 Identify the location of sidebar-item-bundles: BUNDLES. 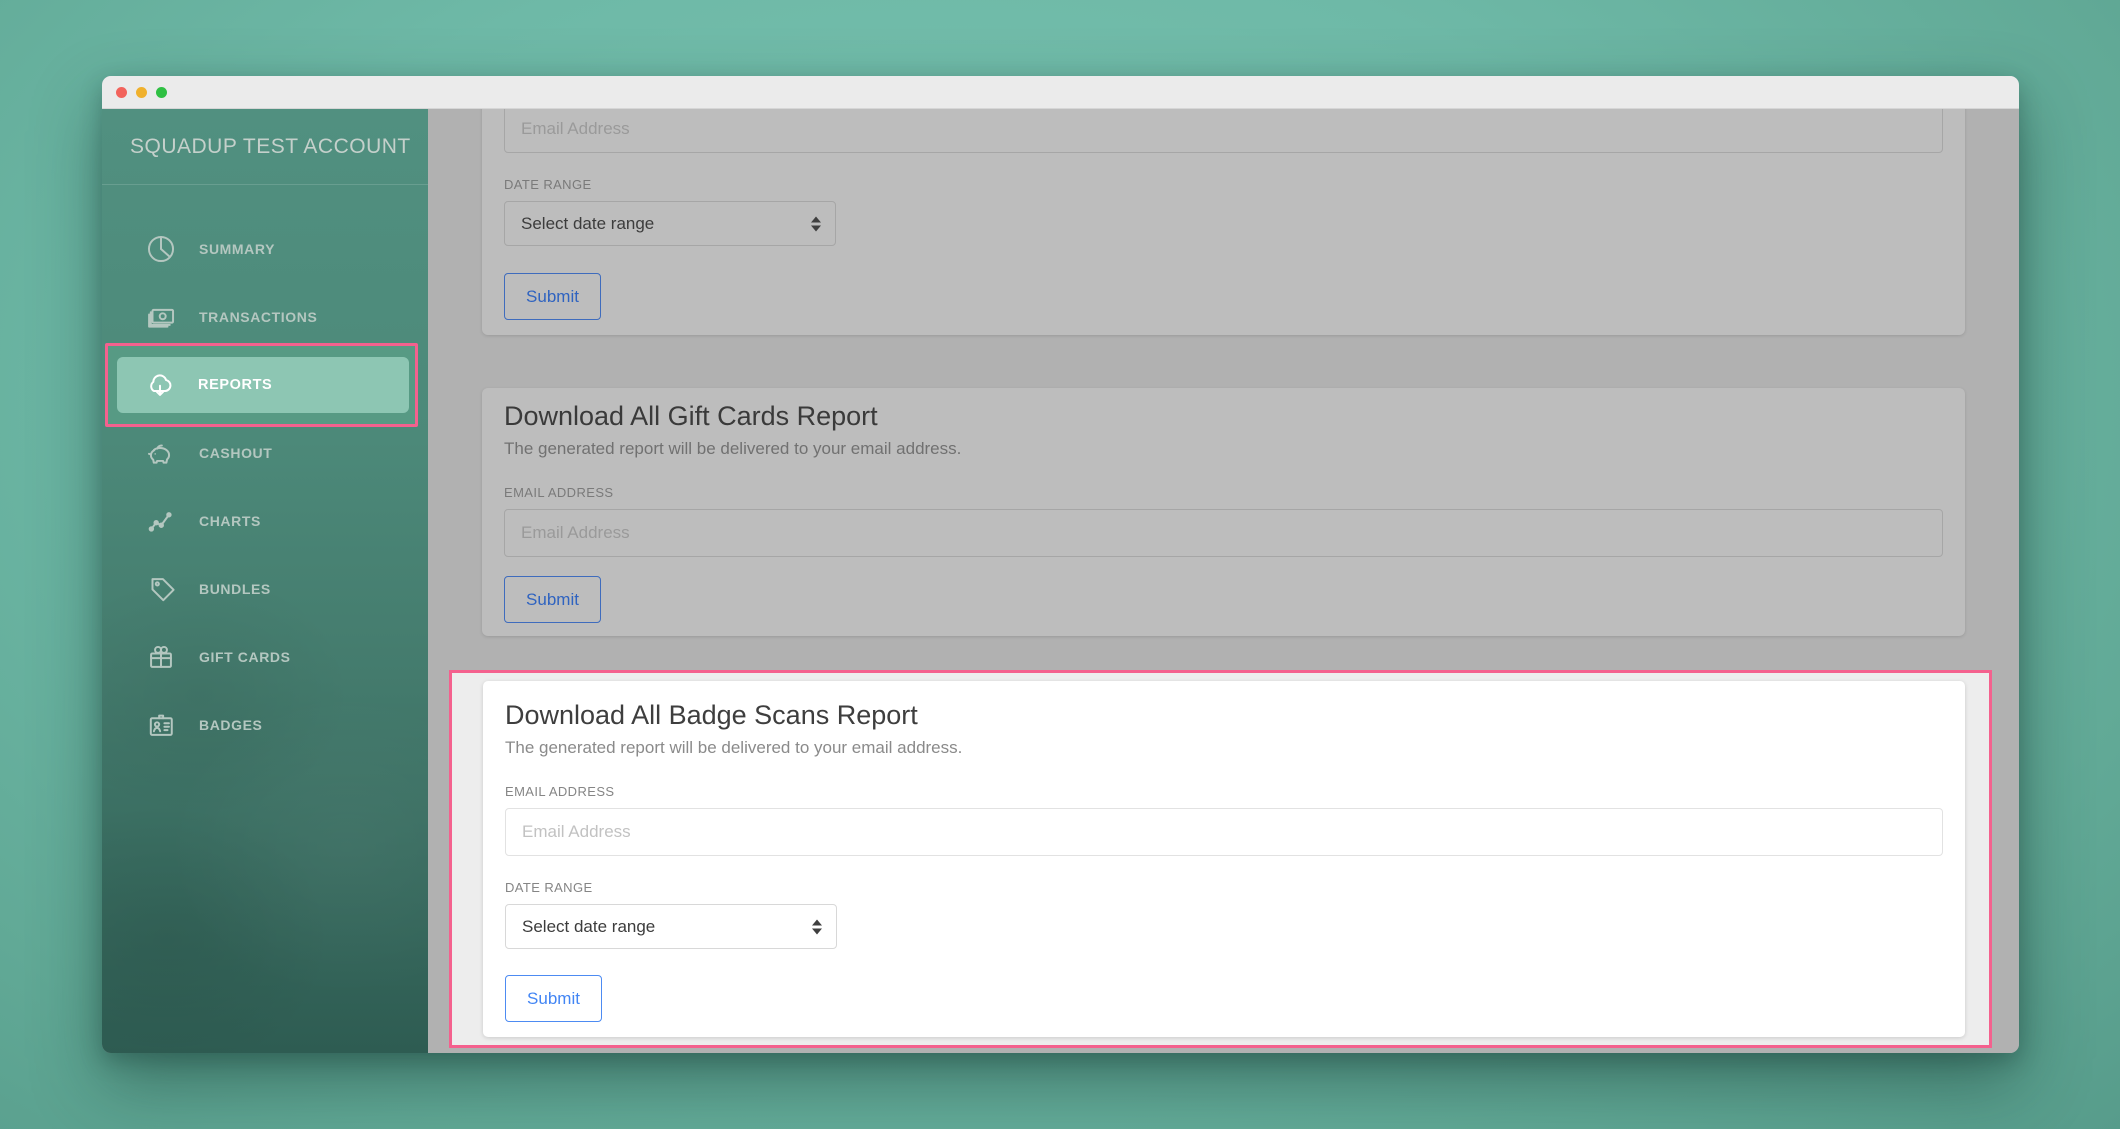
(265, 589).